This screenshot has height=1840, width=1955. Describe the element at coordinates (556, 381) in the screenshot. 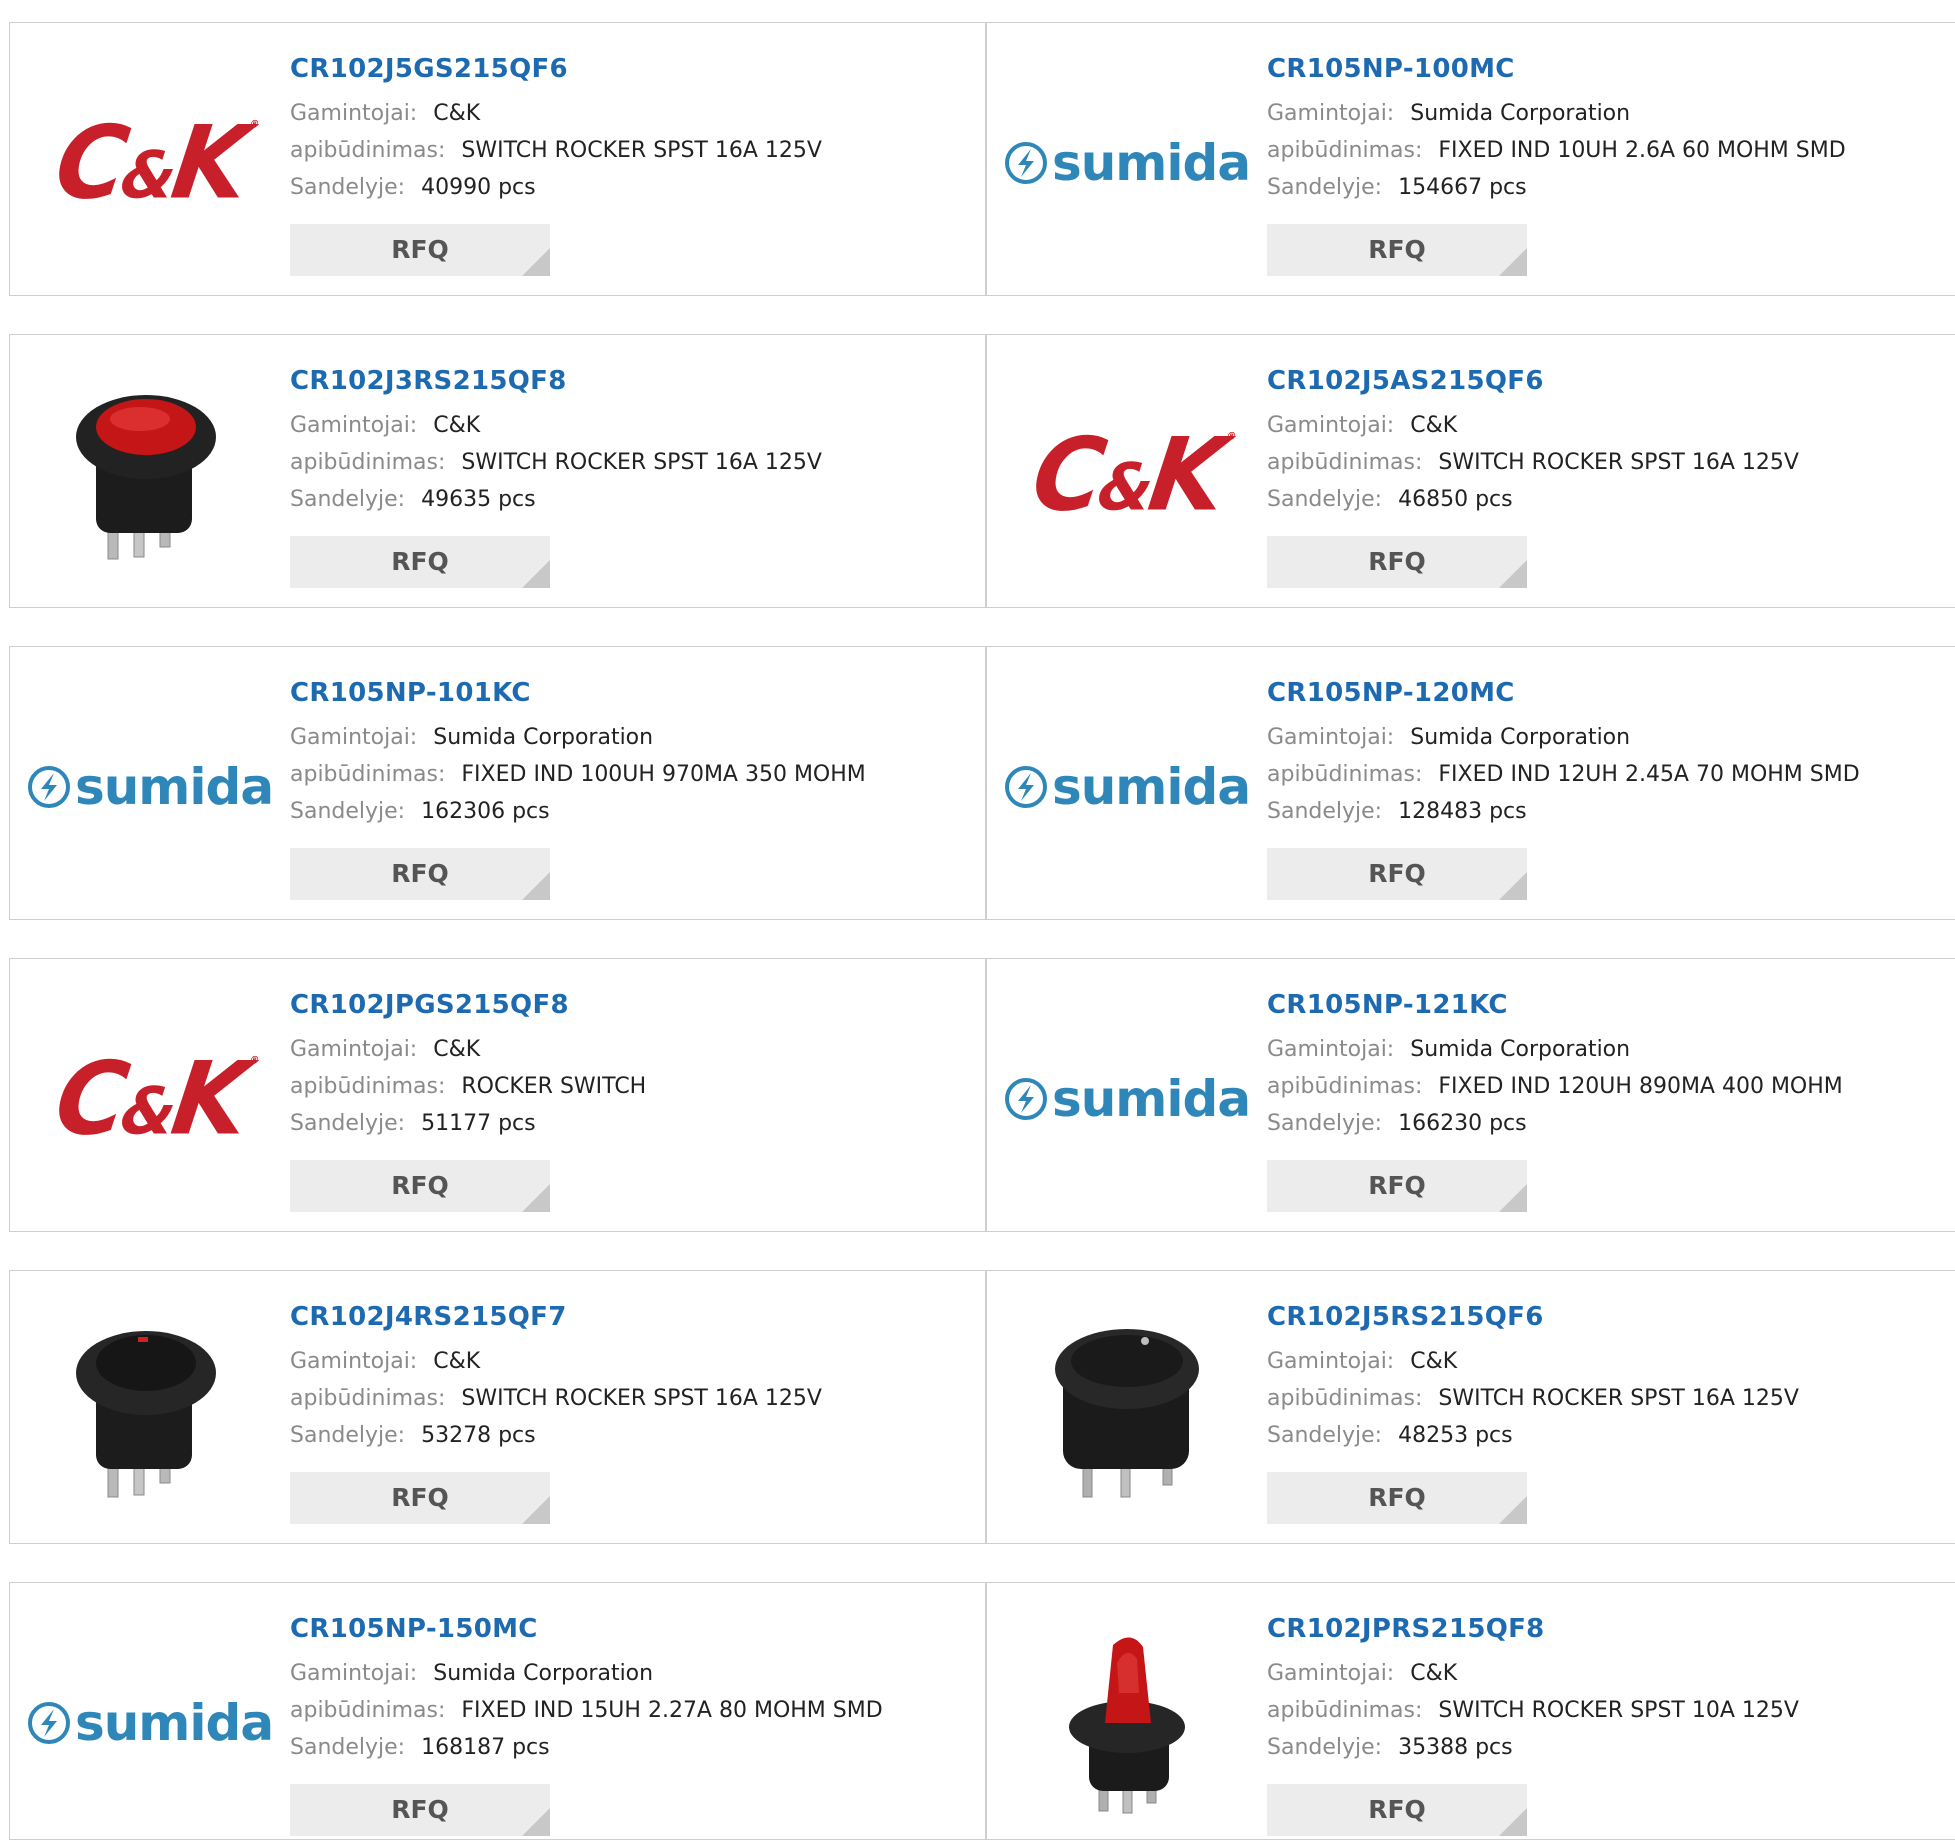

I see `part-number-link: CR102J3RS215QF8` at that location.